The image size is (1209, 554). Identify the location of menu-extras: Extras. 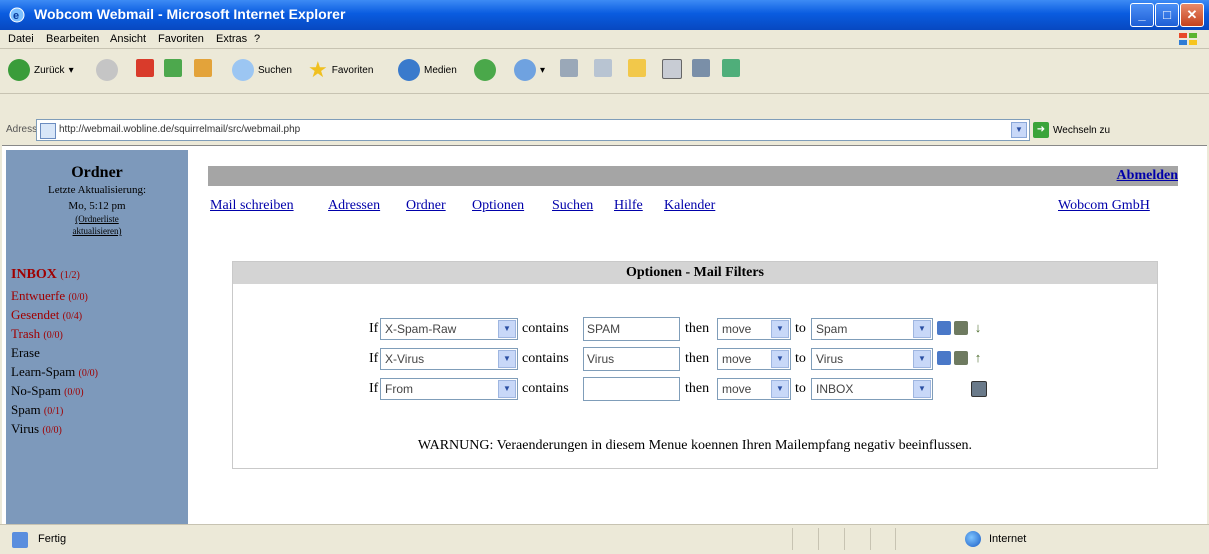
(231, 39).